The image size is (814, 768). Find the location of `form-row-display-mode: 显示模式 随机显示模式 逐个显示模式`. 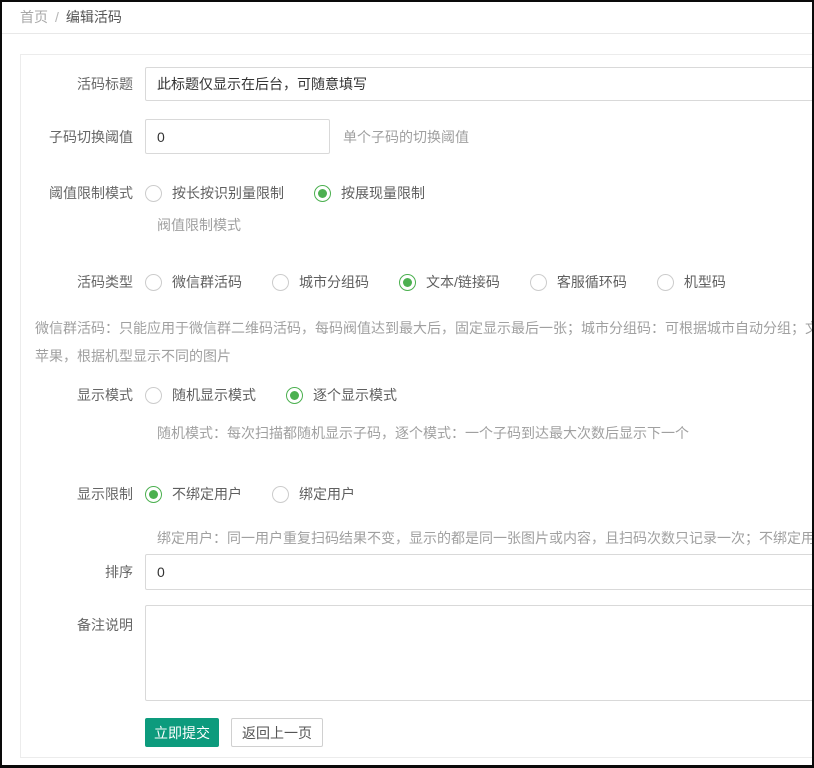

form-row-display-mode: 显示模式 随机显示模式 逐个显示模式 is located at coordinates (416, 395).